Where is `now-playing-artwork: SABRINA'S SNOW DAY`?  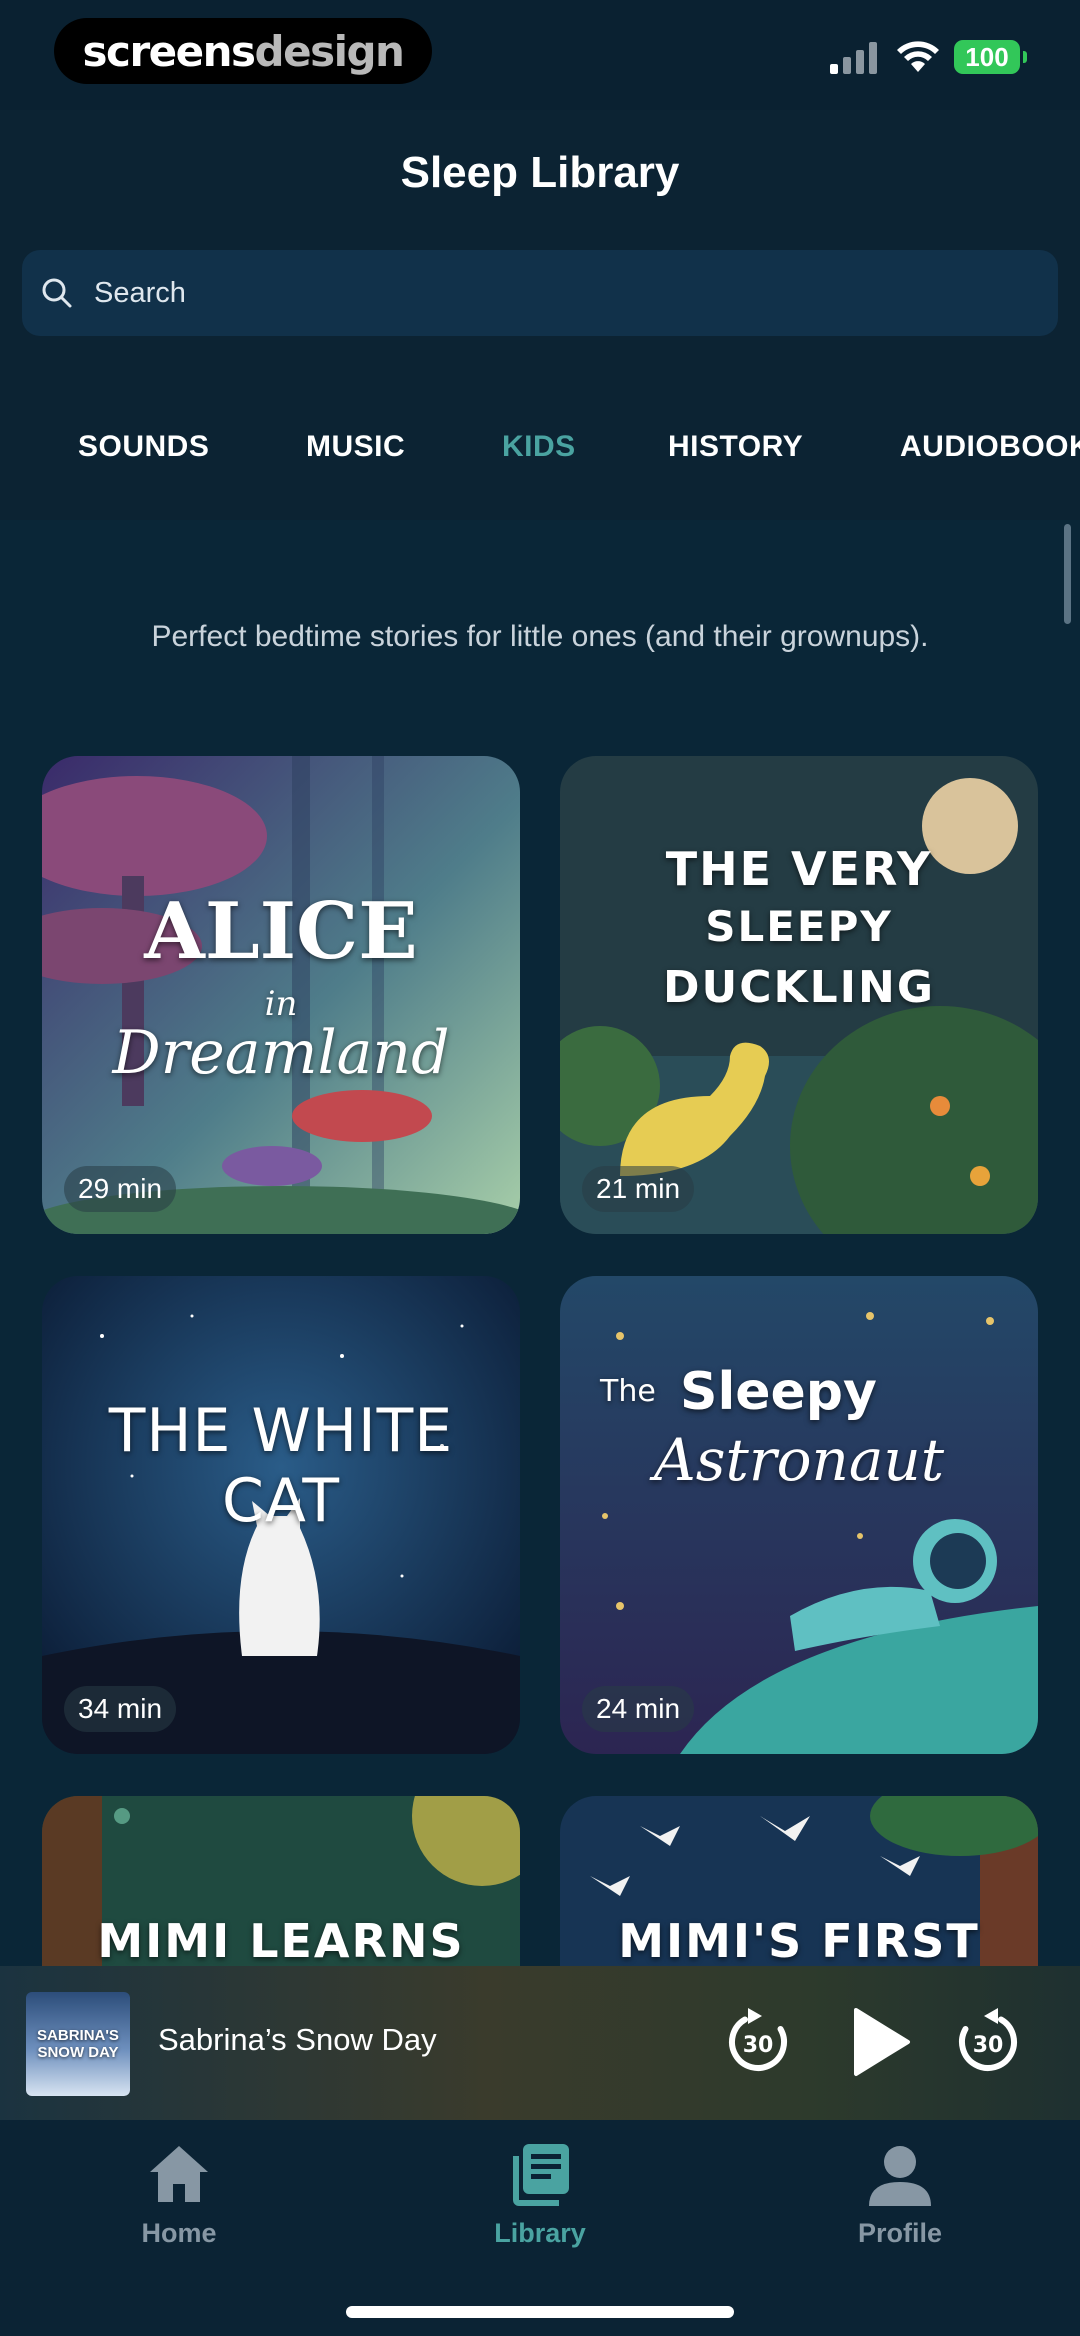
now-playing-artwork: SABRINA'S SNOW DAY is located at coordinates (78, 2044).